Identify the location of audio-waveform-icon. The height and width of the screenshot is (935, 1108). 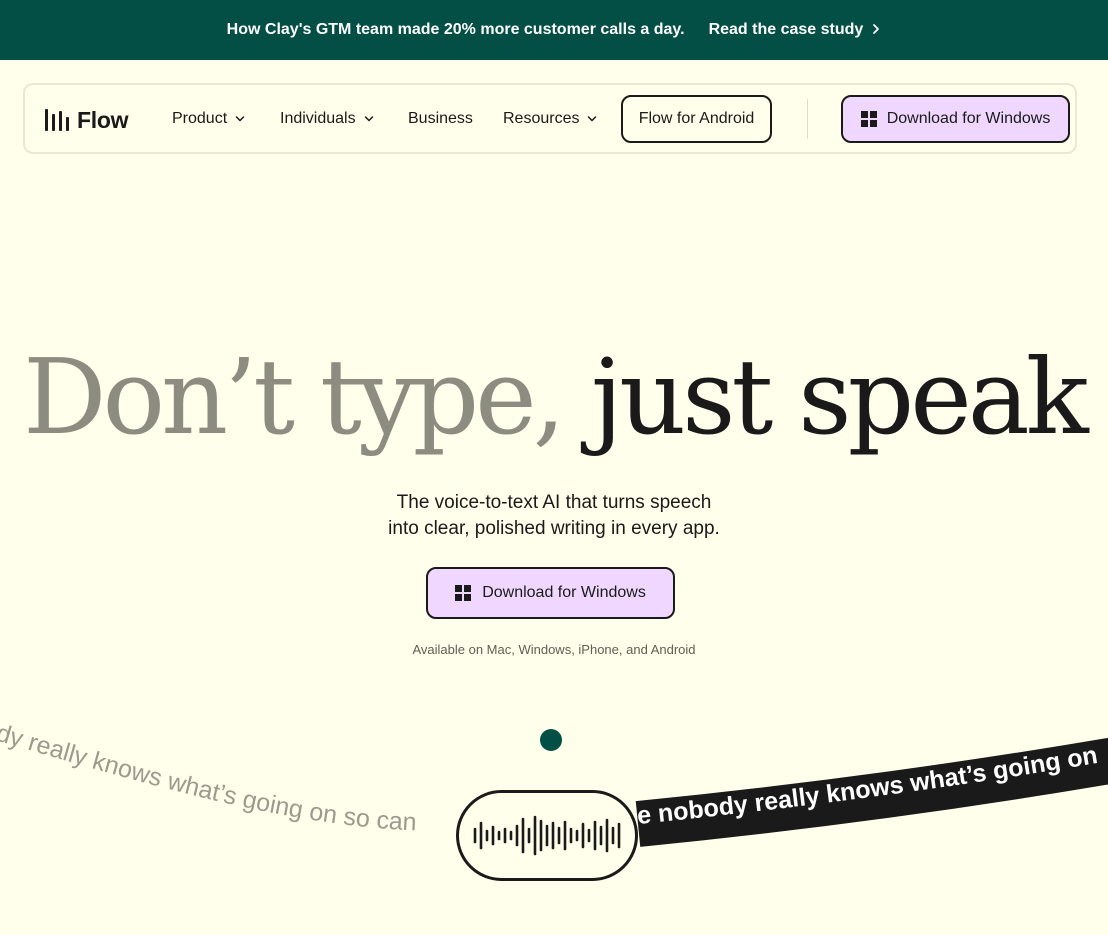
(547, 835).